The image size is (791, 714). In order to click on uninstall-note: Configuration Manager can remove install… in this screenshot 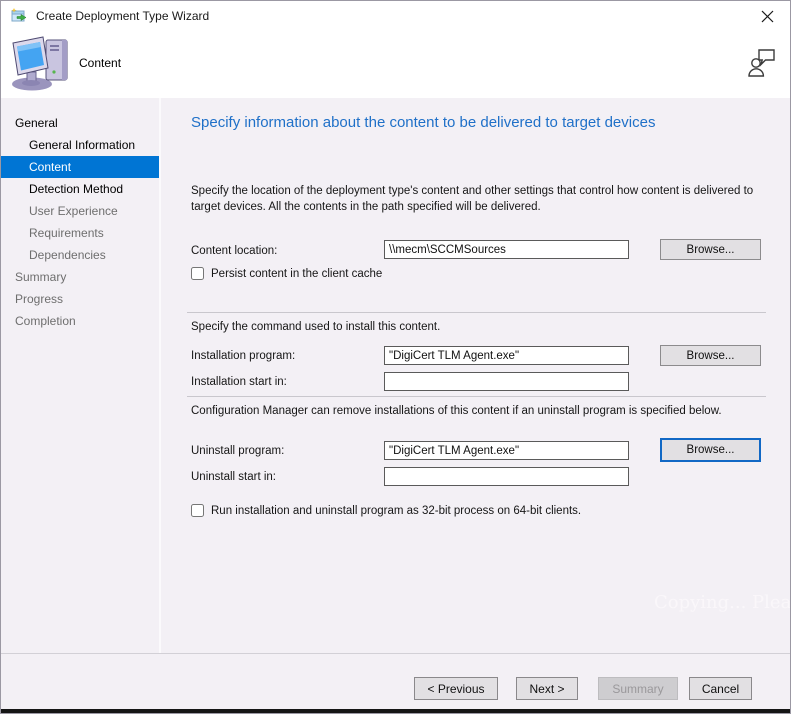, I will do `click(456, 411)`.